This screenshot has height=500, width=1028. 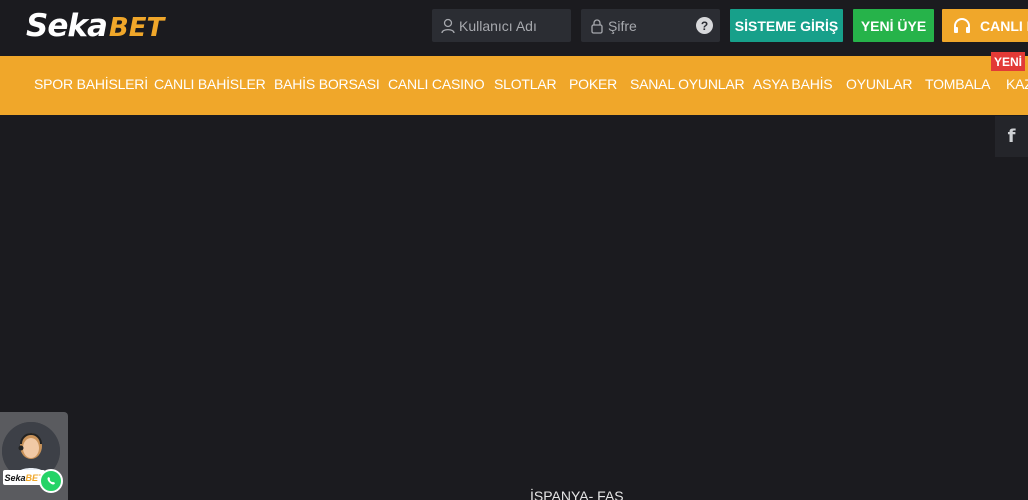 What do you see at coordinates (210, 84) in the screenshot?
I see `nav-item-canli-bahisler: CANLI BAHİSLER` at bounding box center [210, 84].